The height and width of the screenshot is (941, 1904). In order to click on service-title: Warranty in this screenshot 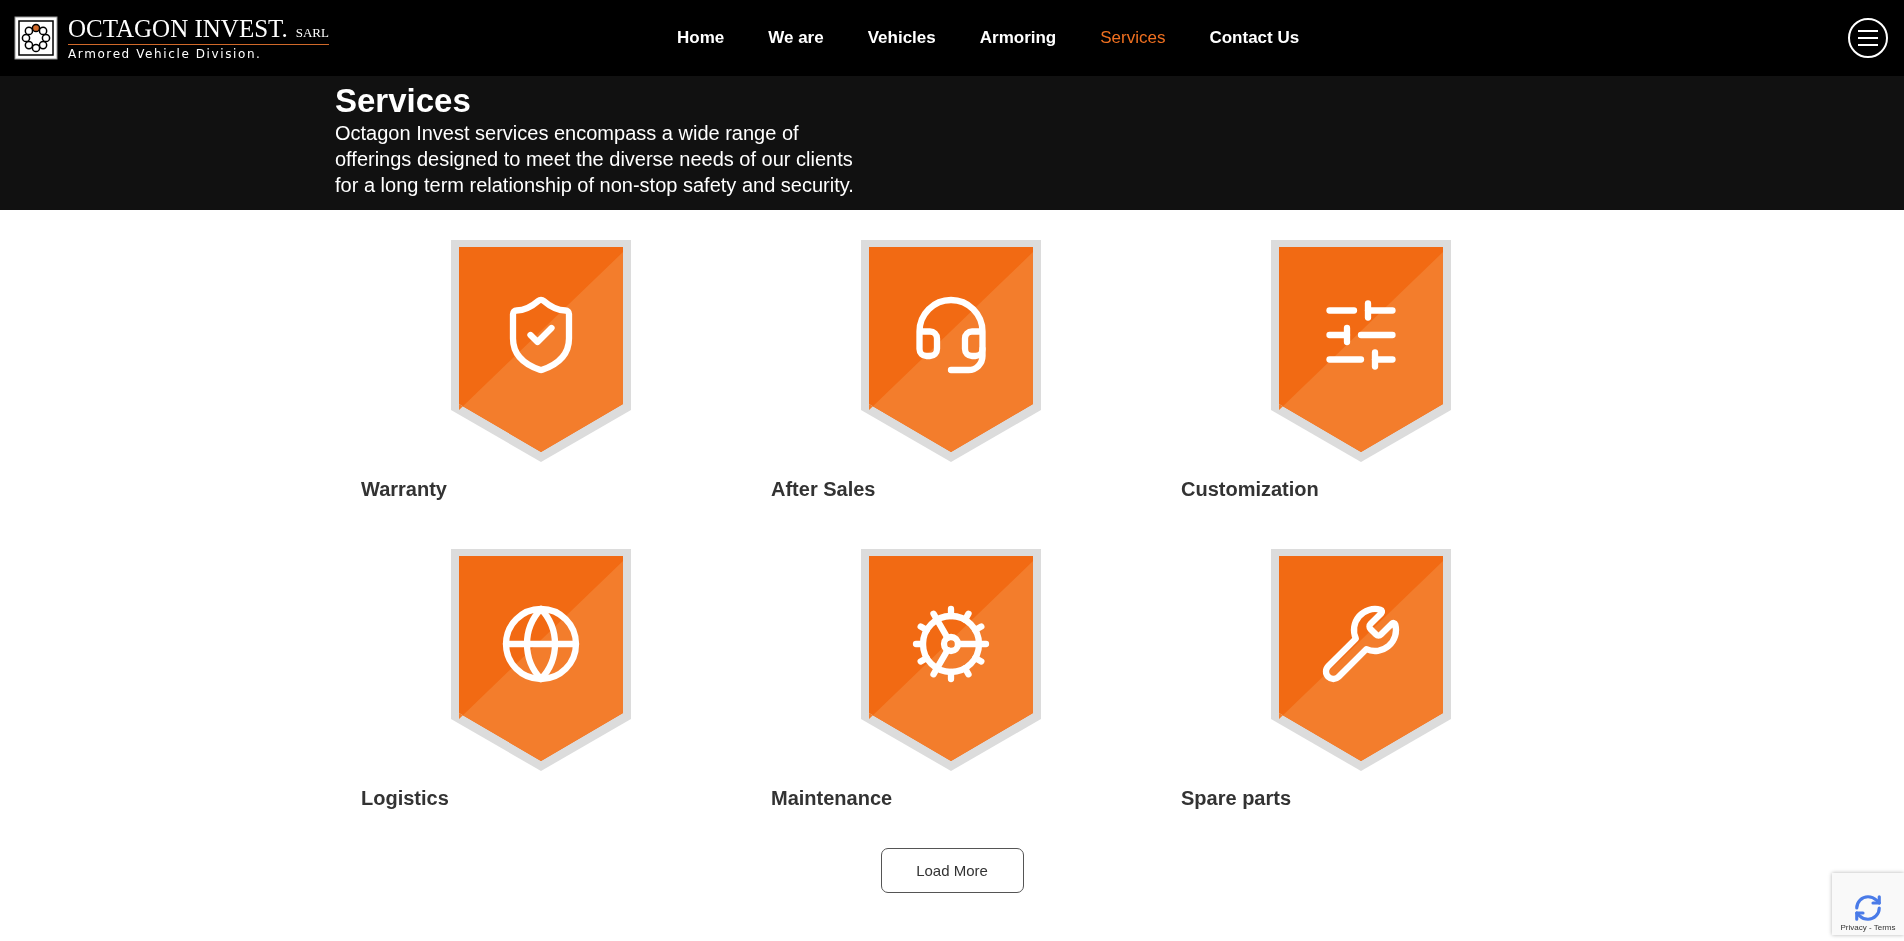, I will do `click(404, 489)`.